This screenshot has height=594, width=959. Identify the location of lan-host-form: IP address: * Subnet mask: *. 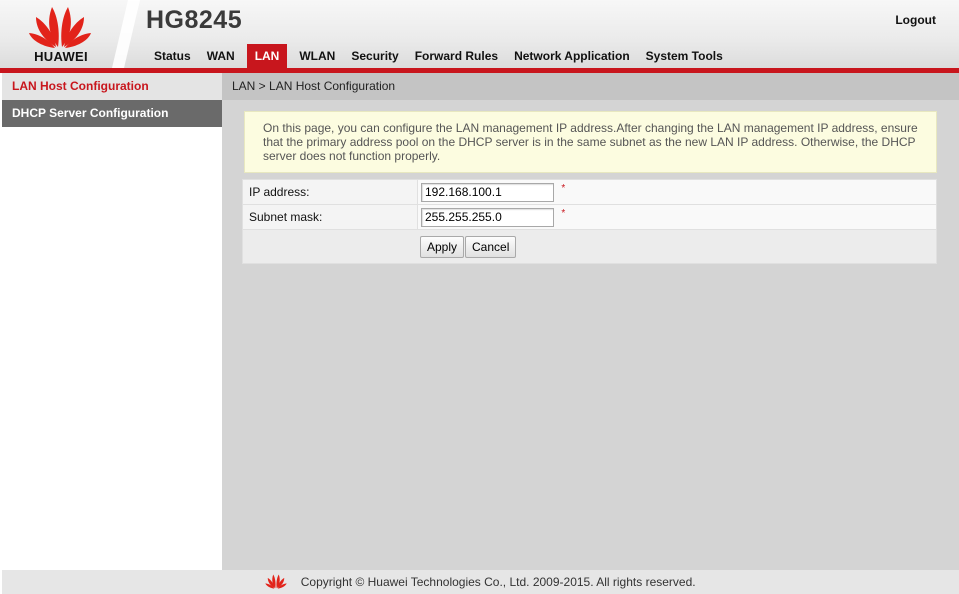
(589, 204).